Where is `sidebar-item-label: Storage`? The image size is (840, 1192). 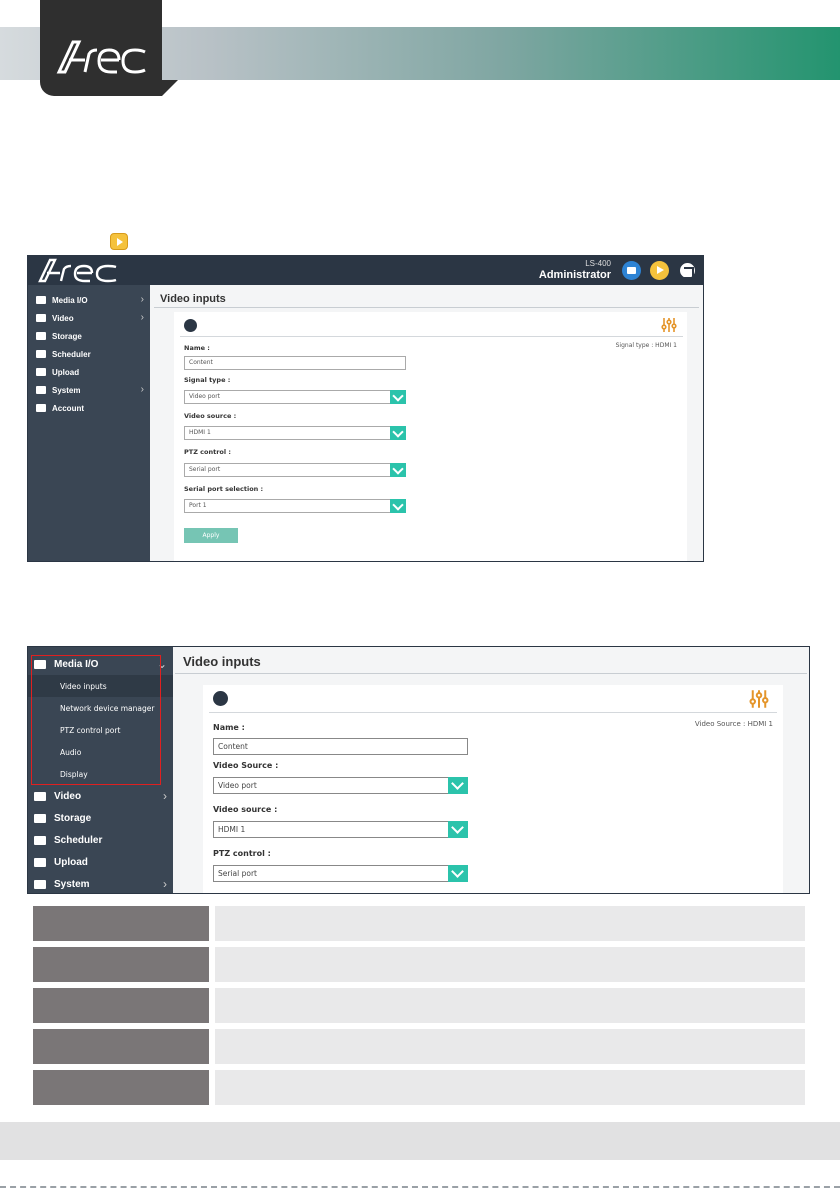 sidebar-item-label: Storage is located at coordinates (73, 818).